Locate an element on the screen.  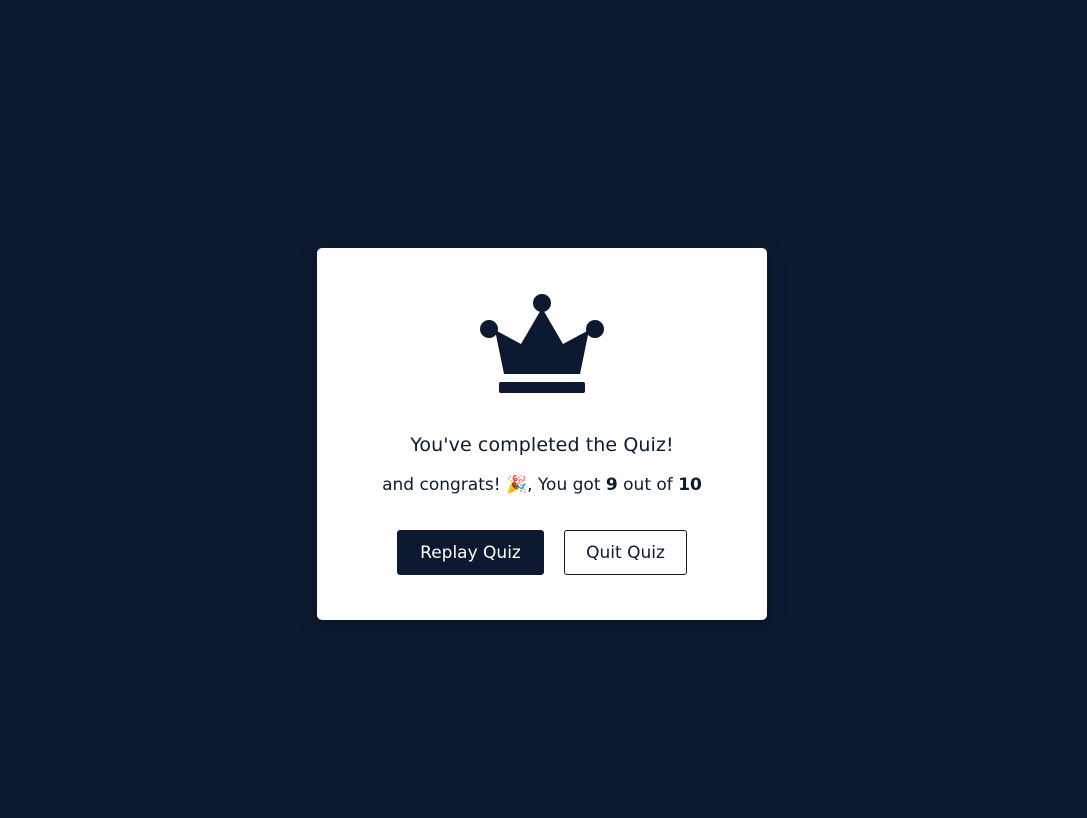
completion-message: You've completed the Quiz! is located at coordinates (542, 445).